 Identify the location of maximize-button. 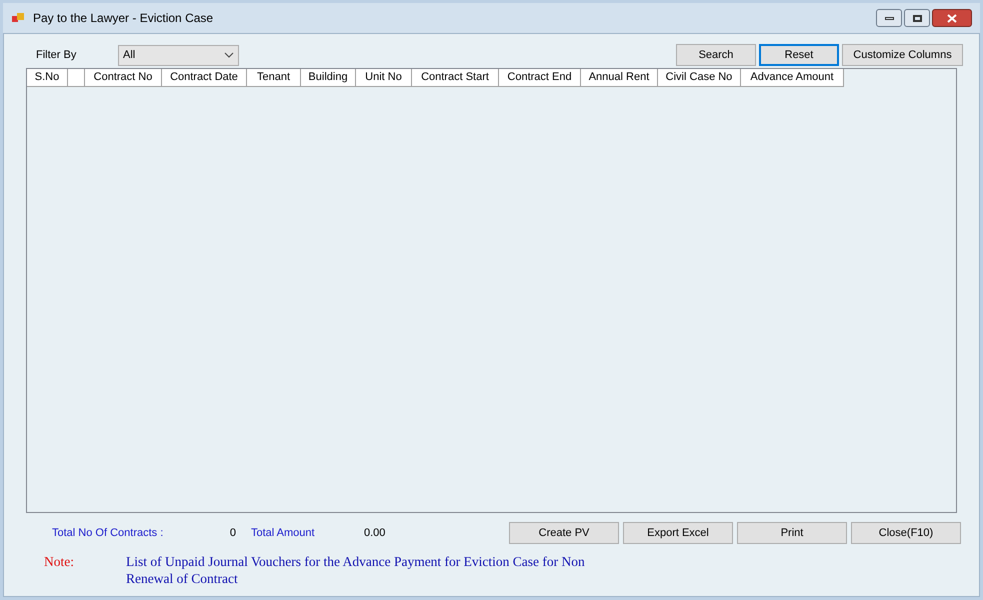
(917, 18).